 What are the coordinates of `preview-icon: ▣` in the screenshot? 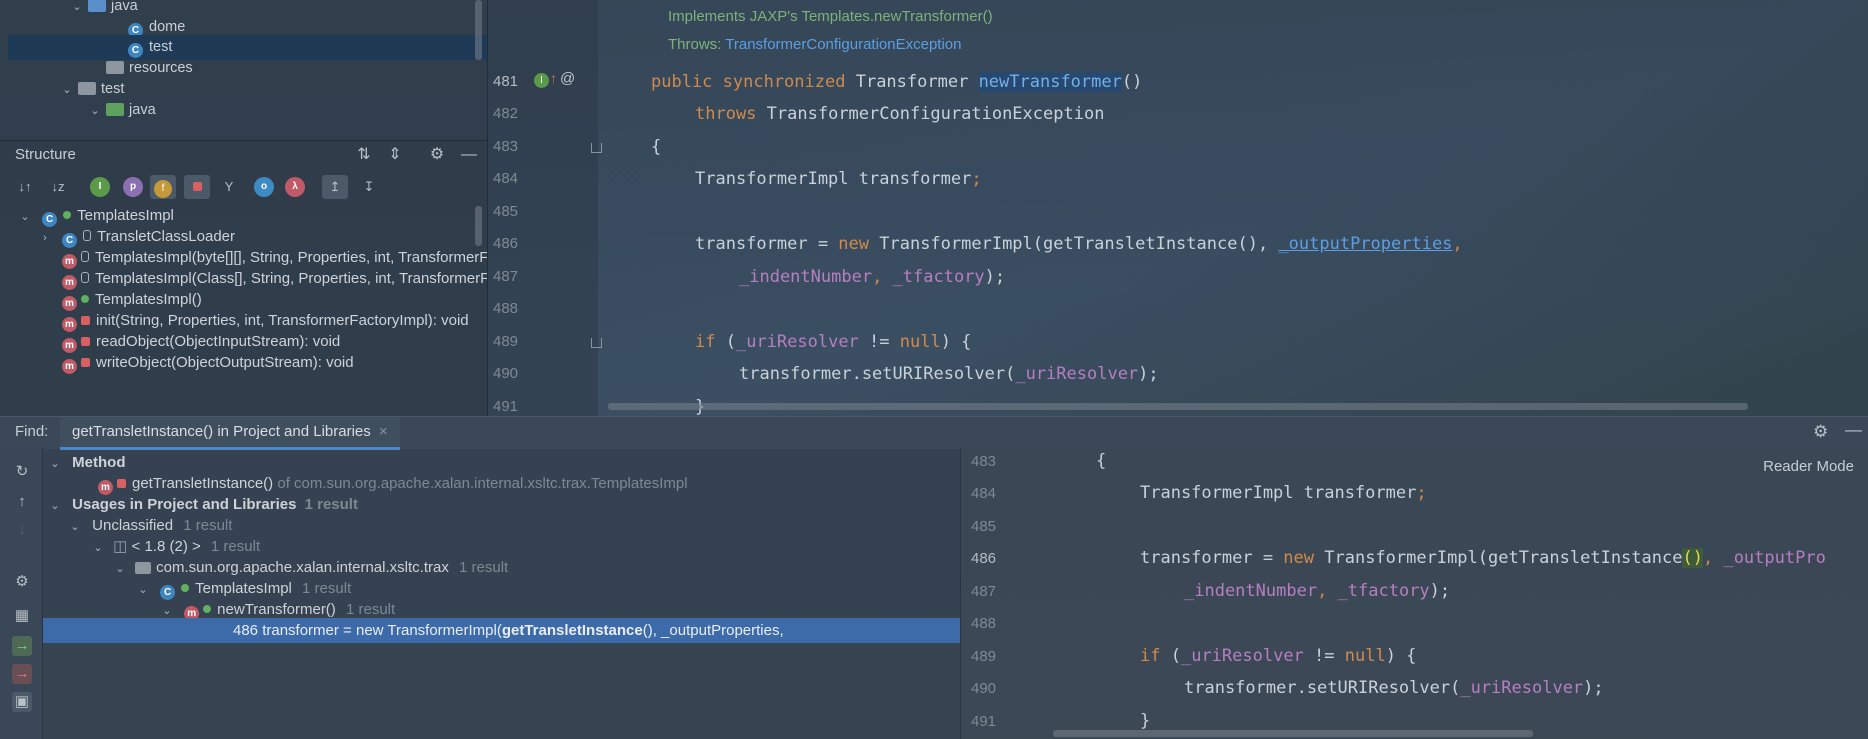 It's located at (22, 702).